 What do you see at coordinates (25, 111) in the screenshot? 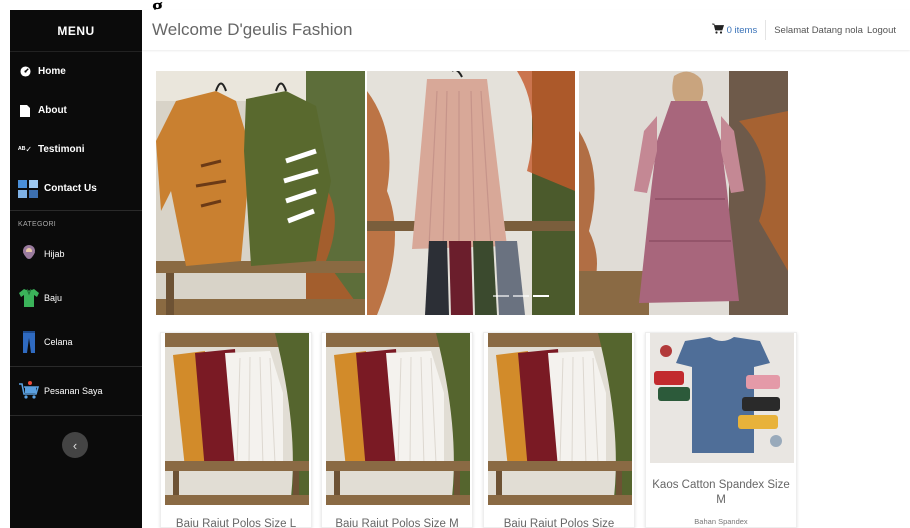
I see `file-icon` at bounding box center [25, 111].